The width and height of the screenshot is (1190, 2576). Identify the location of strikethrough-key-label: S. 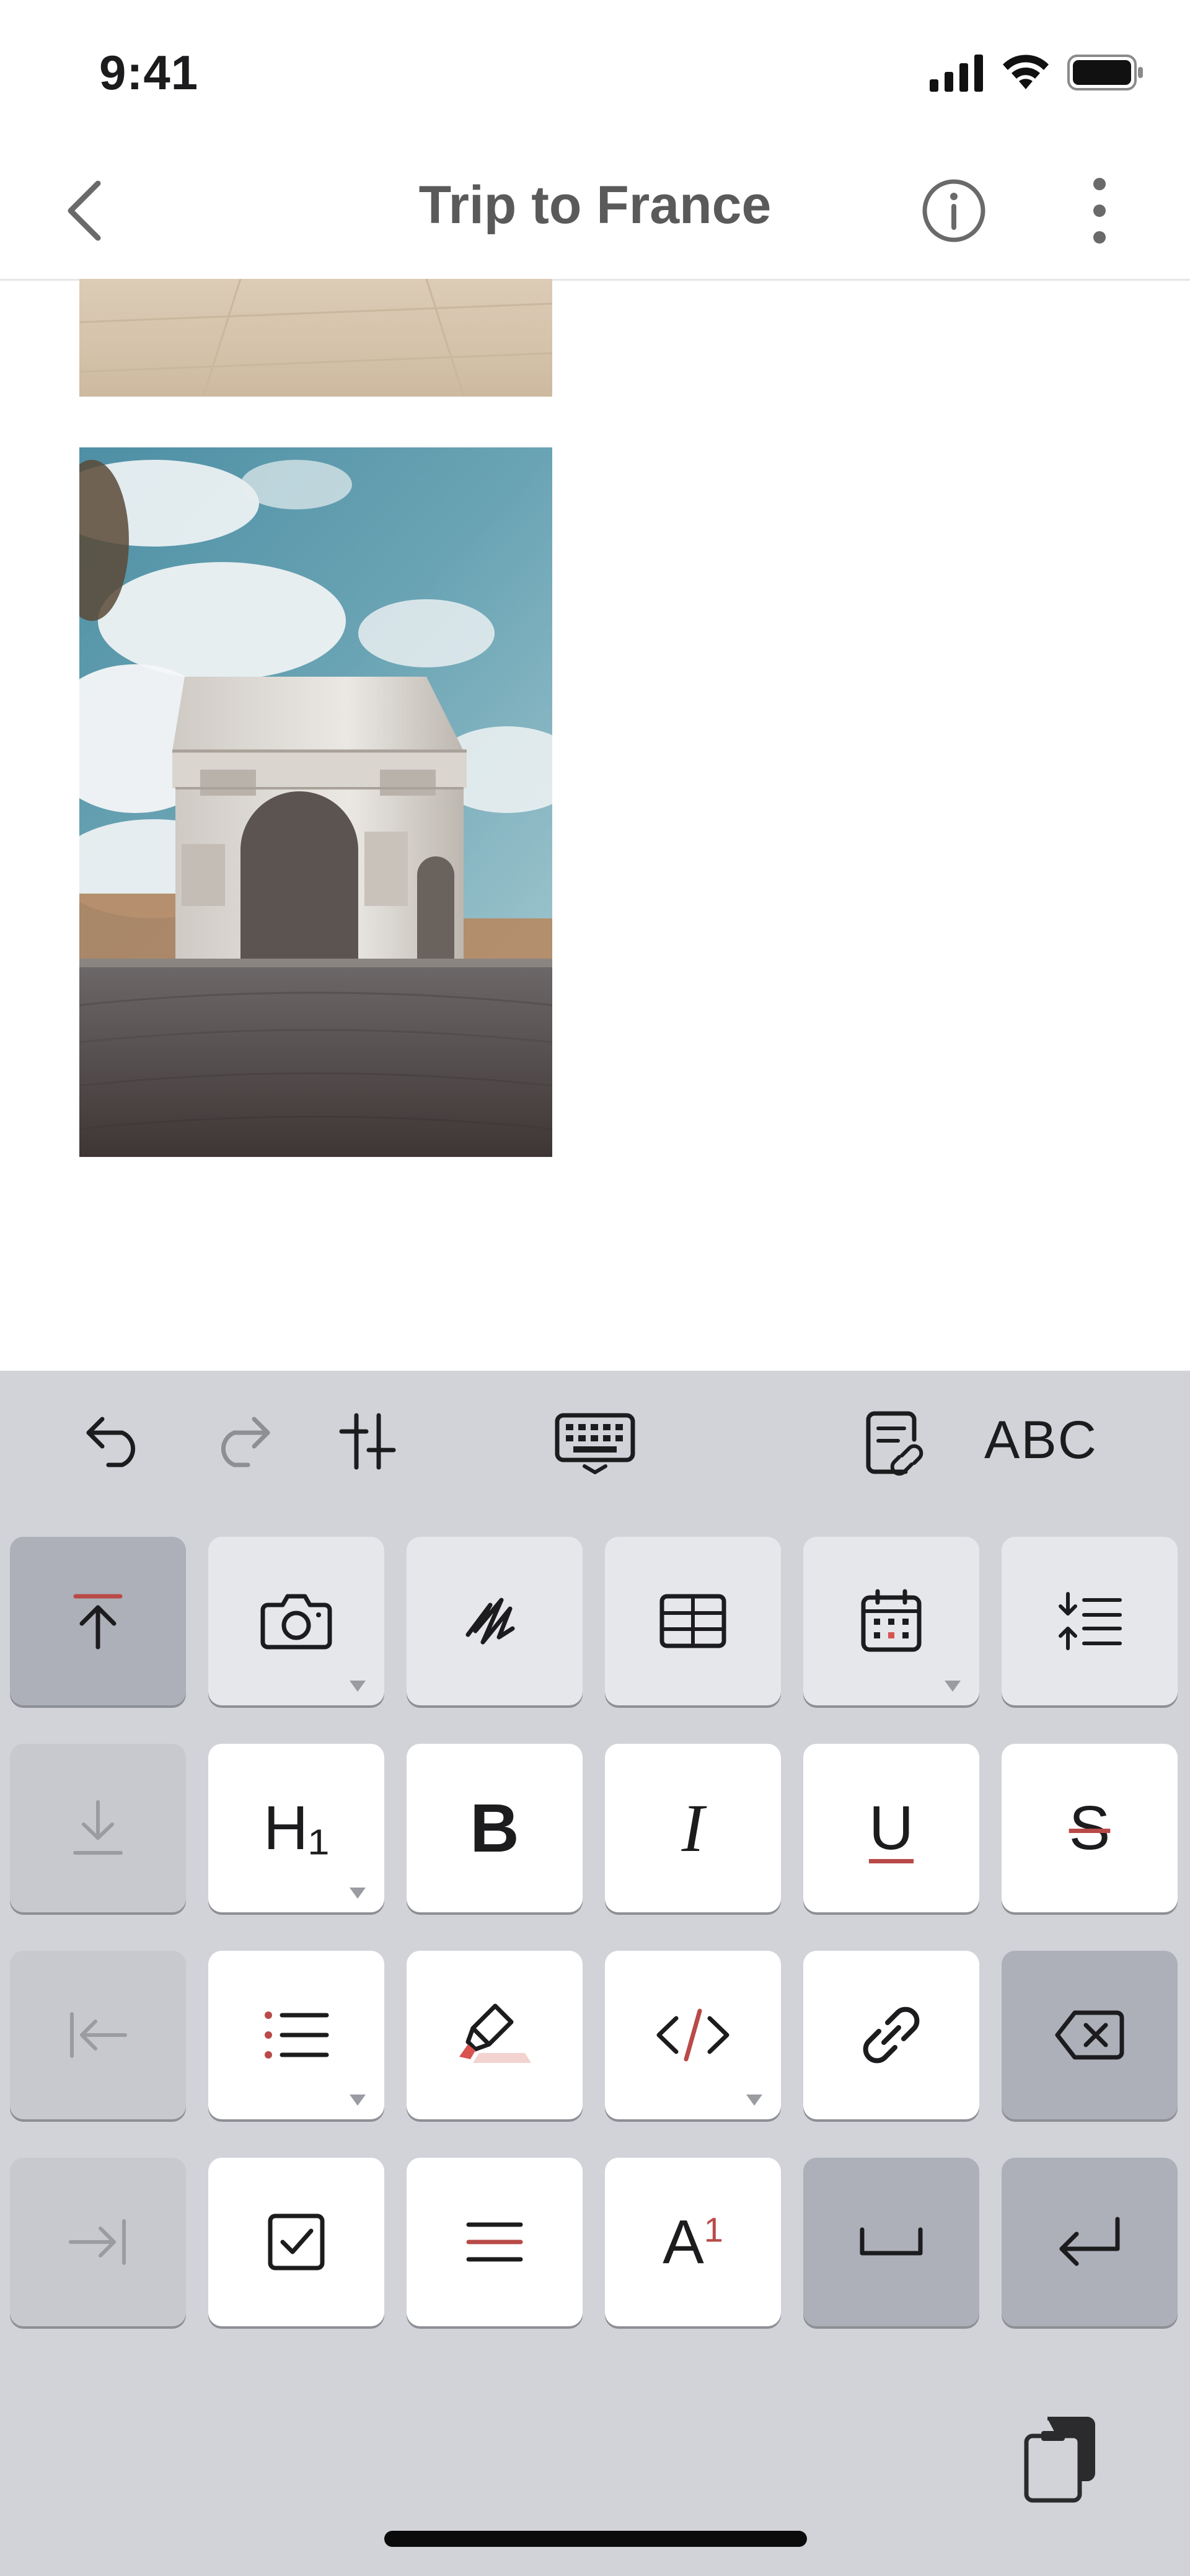
(1090, 1828).